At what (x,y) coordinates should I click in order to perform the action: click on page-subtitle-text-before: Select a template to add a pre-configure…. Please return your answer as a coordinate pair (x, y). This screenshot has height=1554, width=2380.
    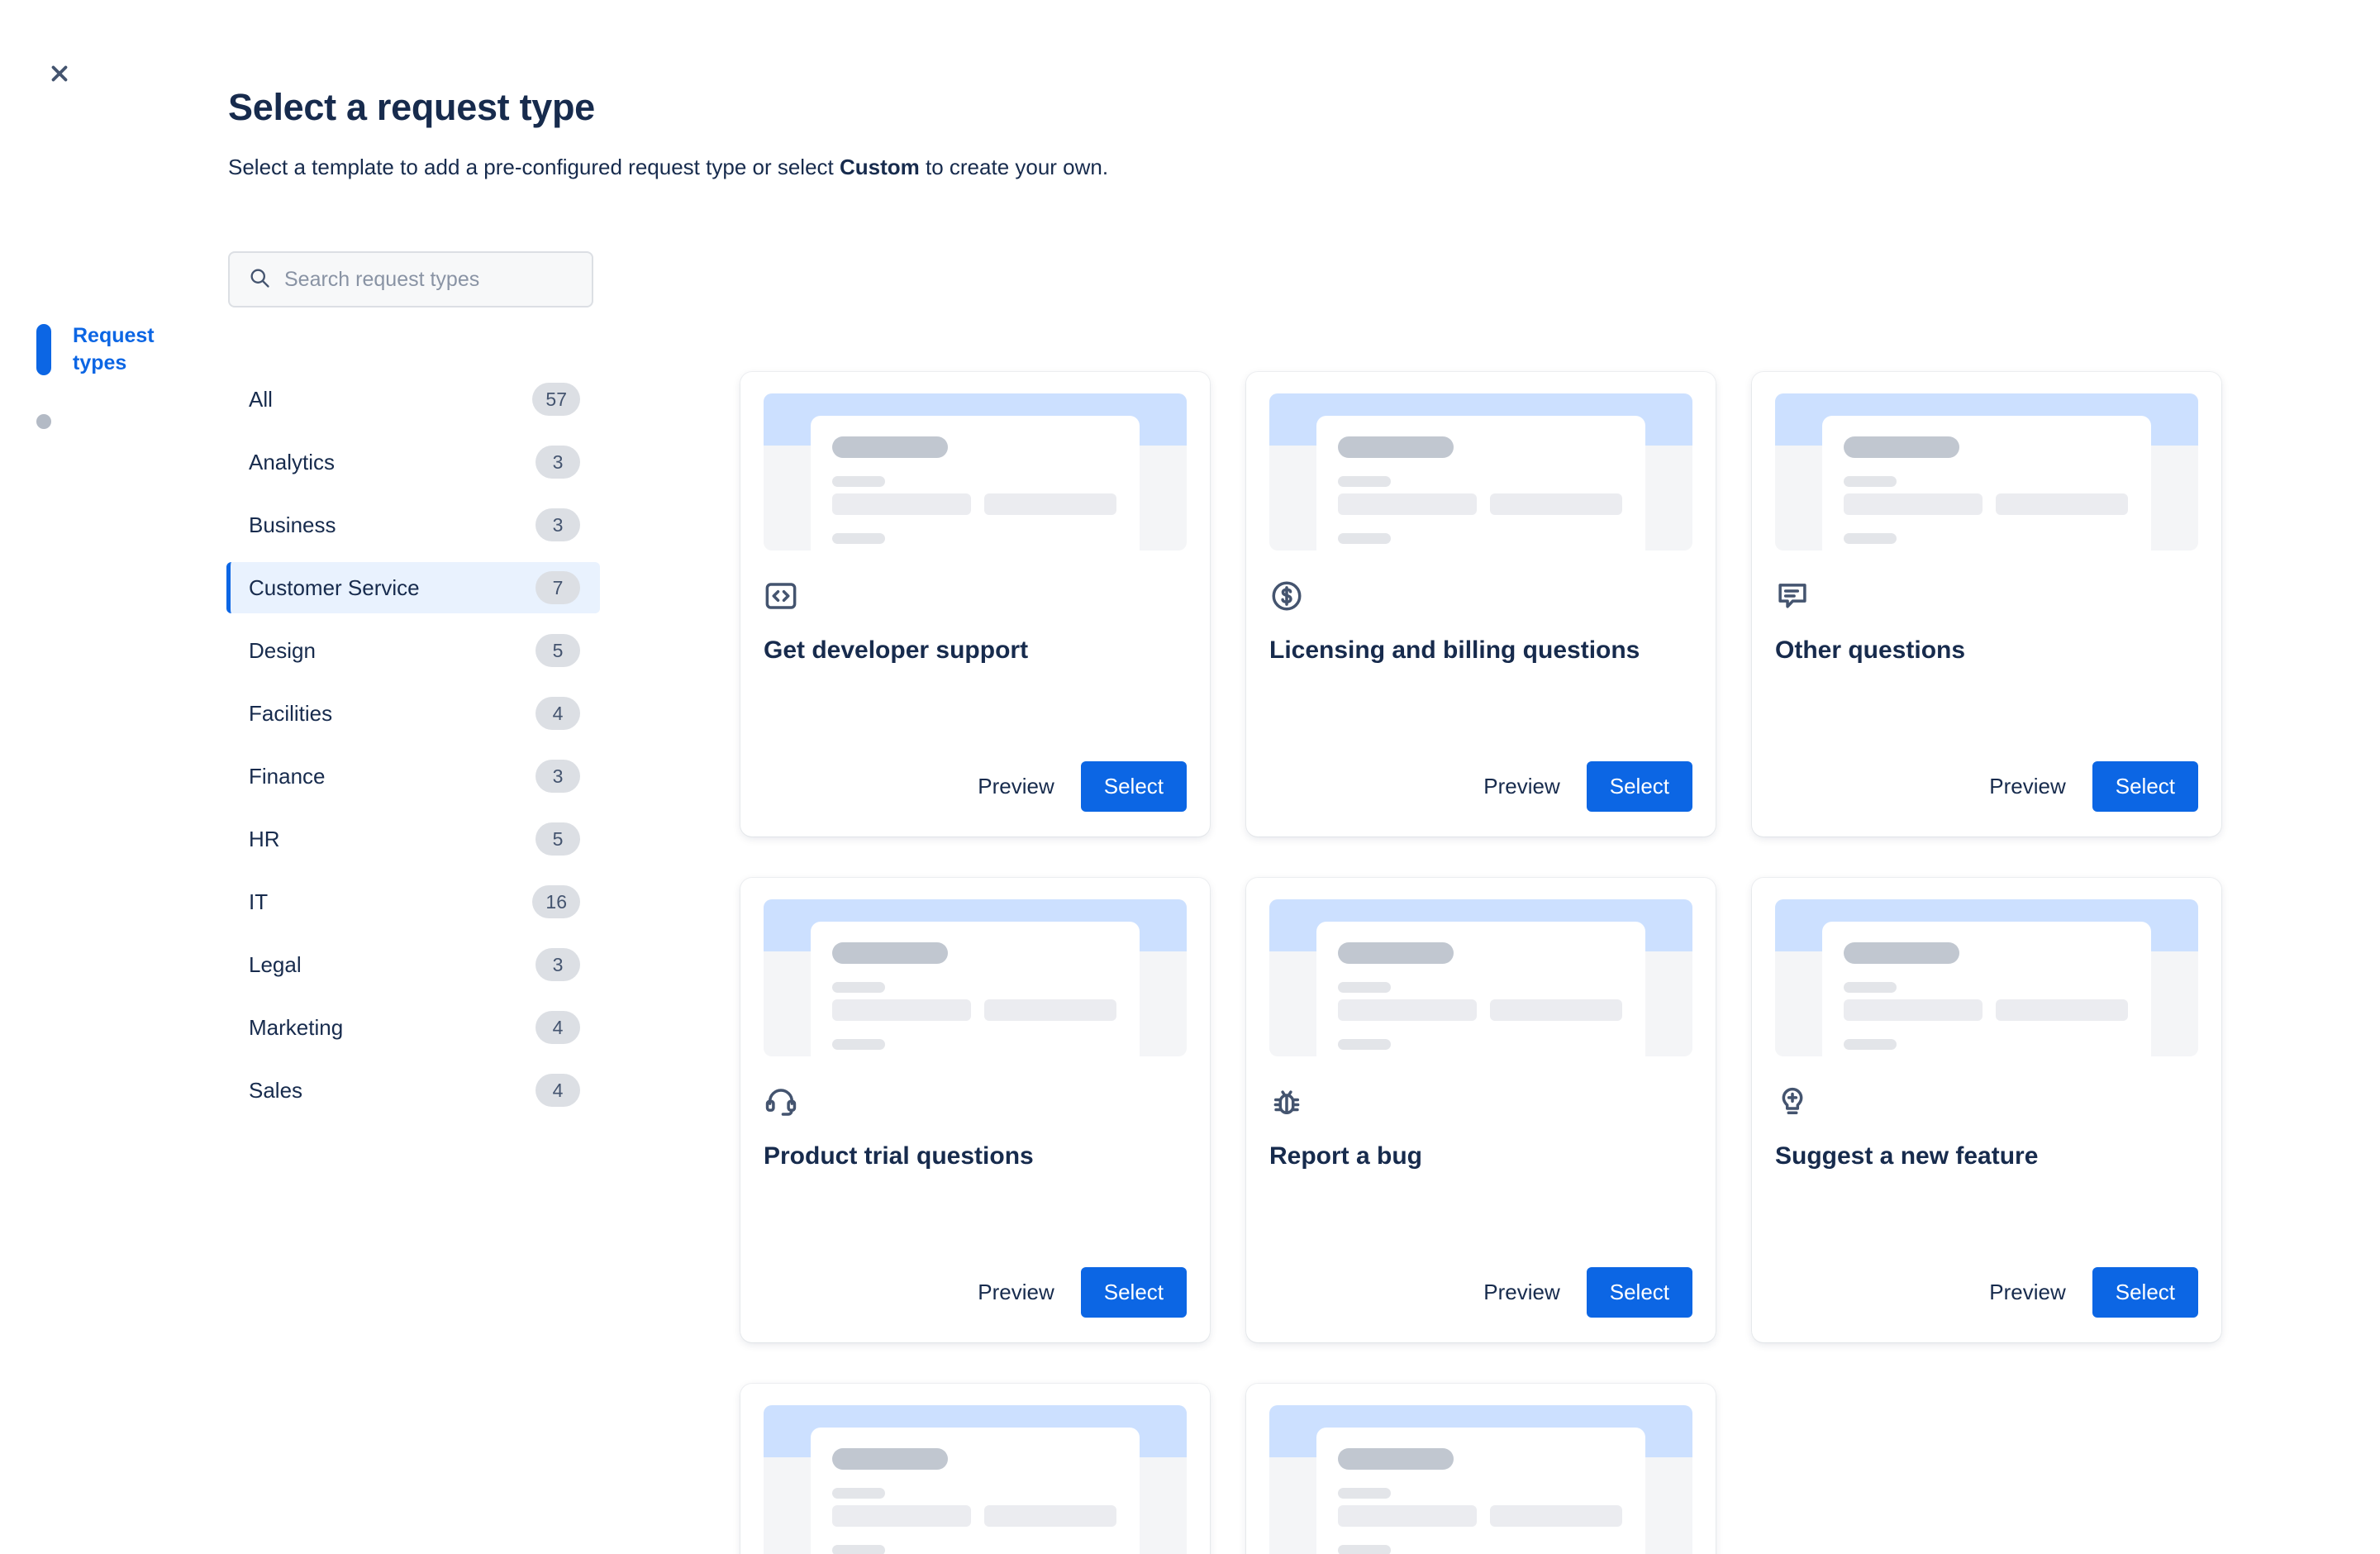
    Looking at the image, I should click on (534, 166).